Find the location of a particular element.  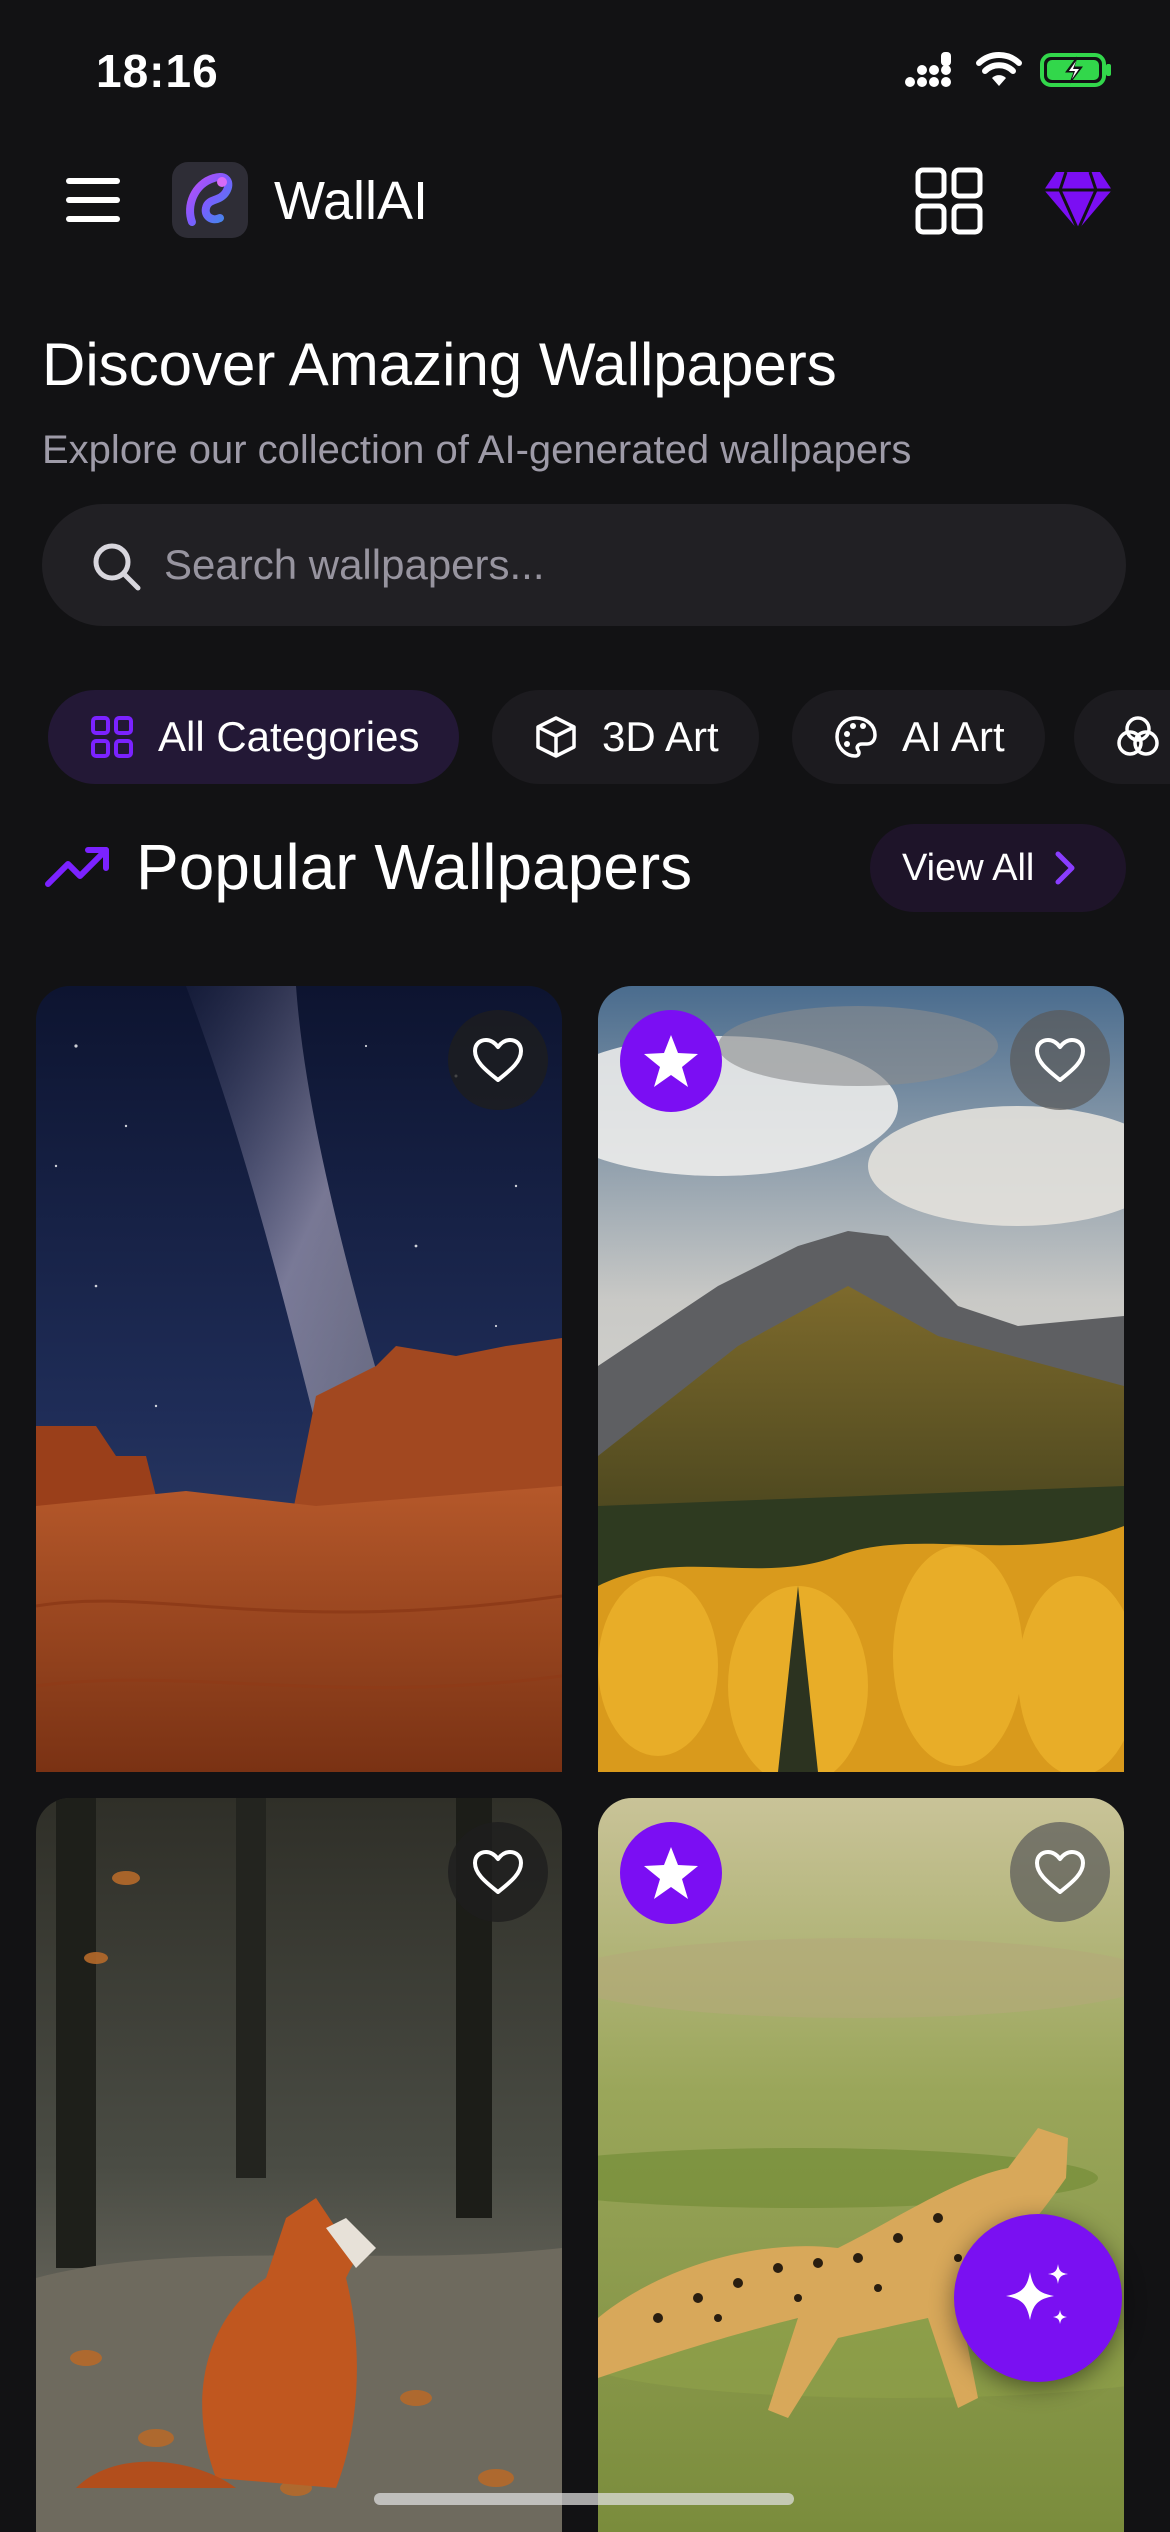

grid-icon is located at coordinates (112, 737).